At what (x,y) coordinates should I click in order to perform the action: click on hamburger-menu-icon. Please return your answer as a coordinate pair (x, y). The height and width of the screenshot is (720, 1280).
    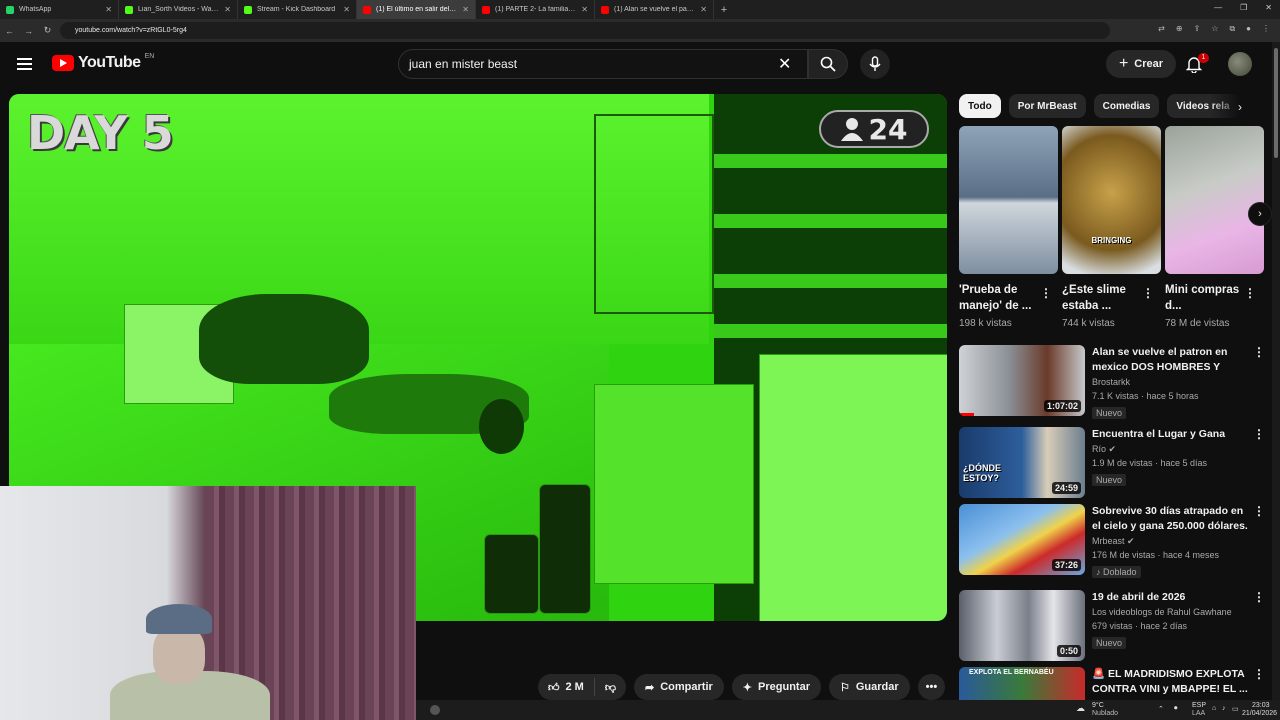
    Looking at the image, I should click on (24, 64).